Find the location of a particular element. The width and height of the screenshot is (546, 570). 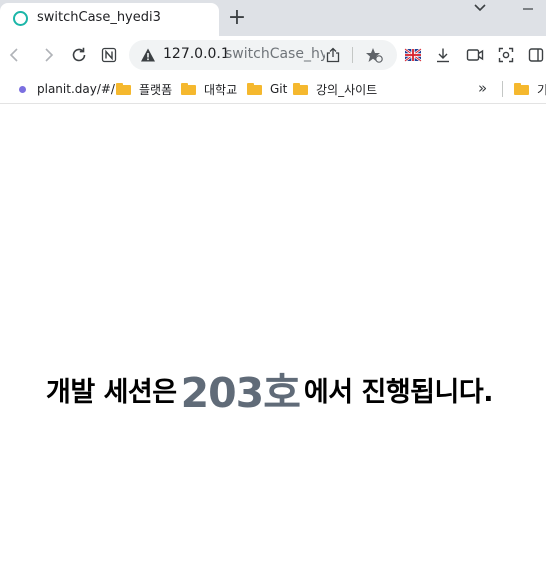

downloads-button is located at coordinates (443, 55).